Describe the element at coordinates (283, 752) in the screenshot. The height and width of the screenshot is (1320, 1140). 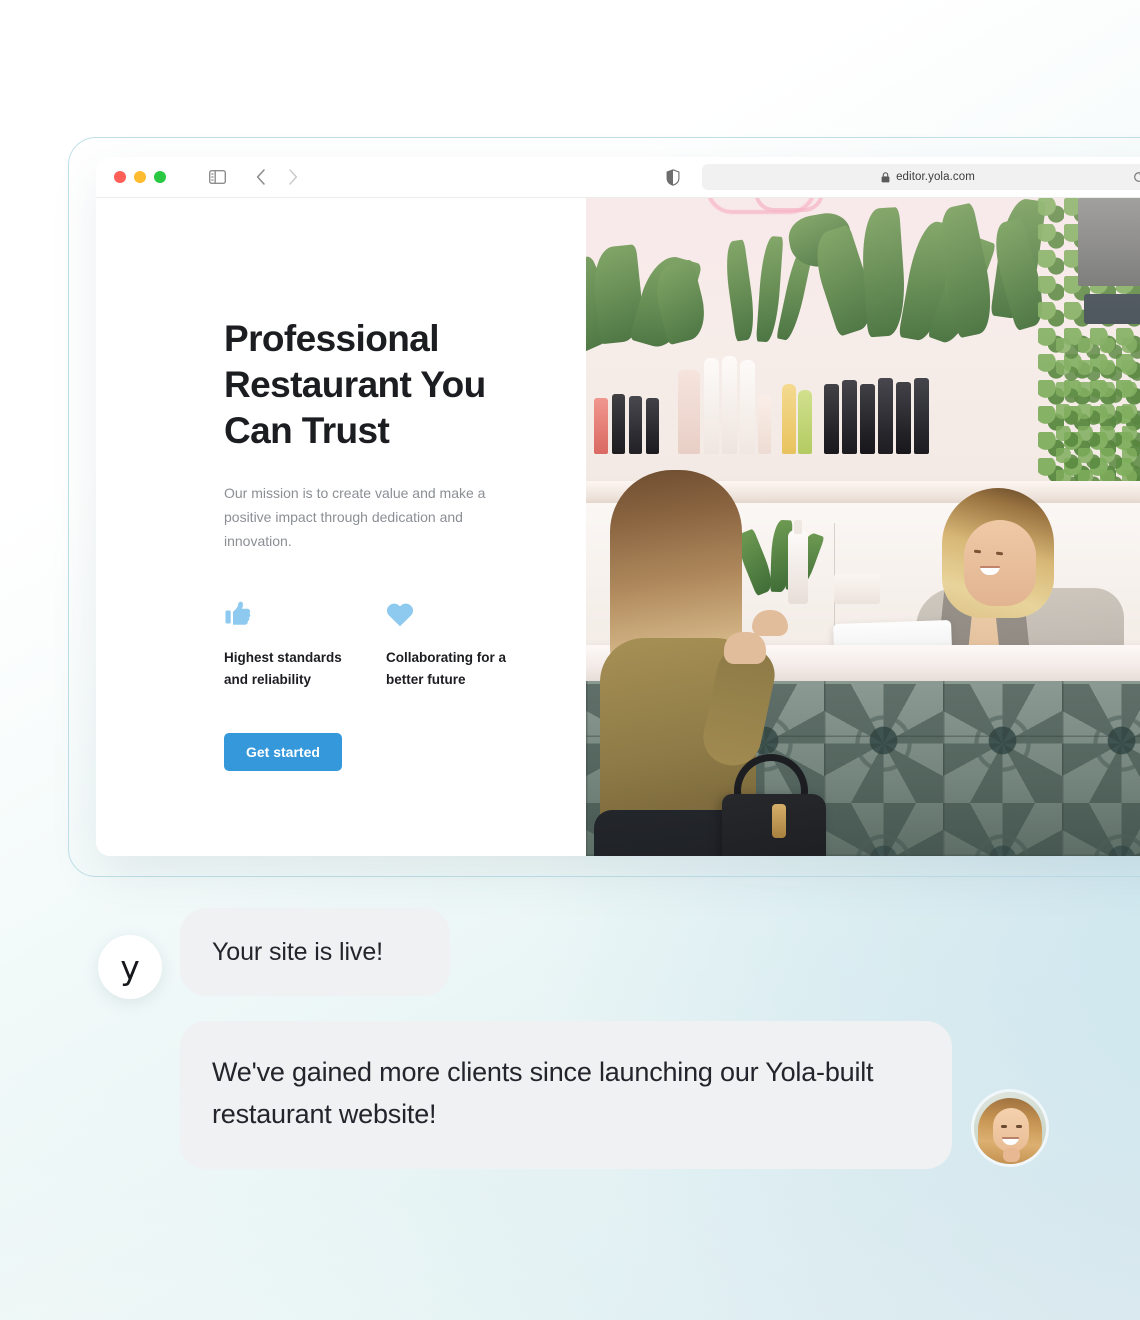
I see `get-started-button: Get started` at that location.